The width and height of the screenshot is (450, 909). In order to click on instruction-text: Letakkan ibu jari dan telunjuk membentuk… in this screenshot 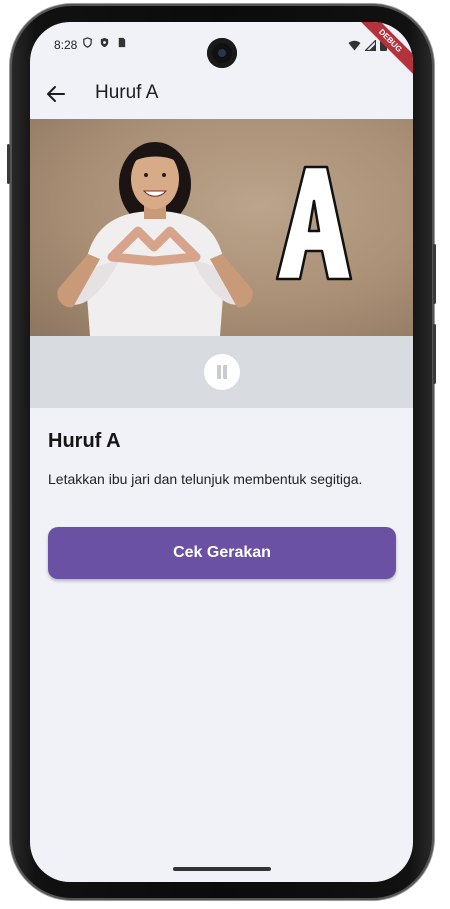, I will do `click(205, 479)`.